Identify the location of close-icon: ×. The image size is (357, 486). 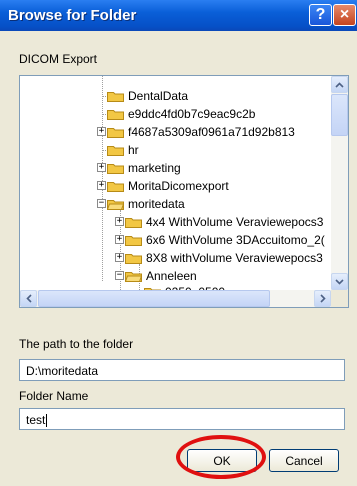
(344, 14).